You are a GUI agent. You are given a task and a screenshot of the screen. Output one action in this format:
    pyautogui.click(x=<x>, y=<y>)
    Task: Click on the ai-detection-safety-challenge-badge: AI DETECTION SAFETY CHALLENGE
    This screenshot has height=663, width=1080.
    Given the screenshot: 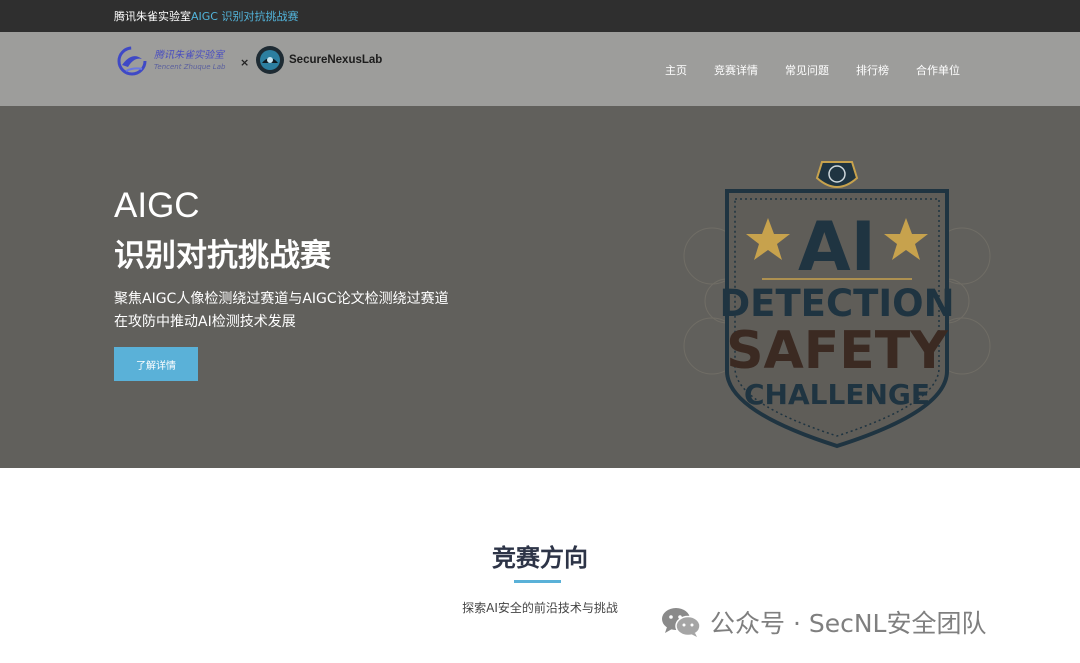 What is the action you would take?
    pyautogui.click(x=837, y=305)
    